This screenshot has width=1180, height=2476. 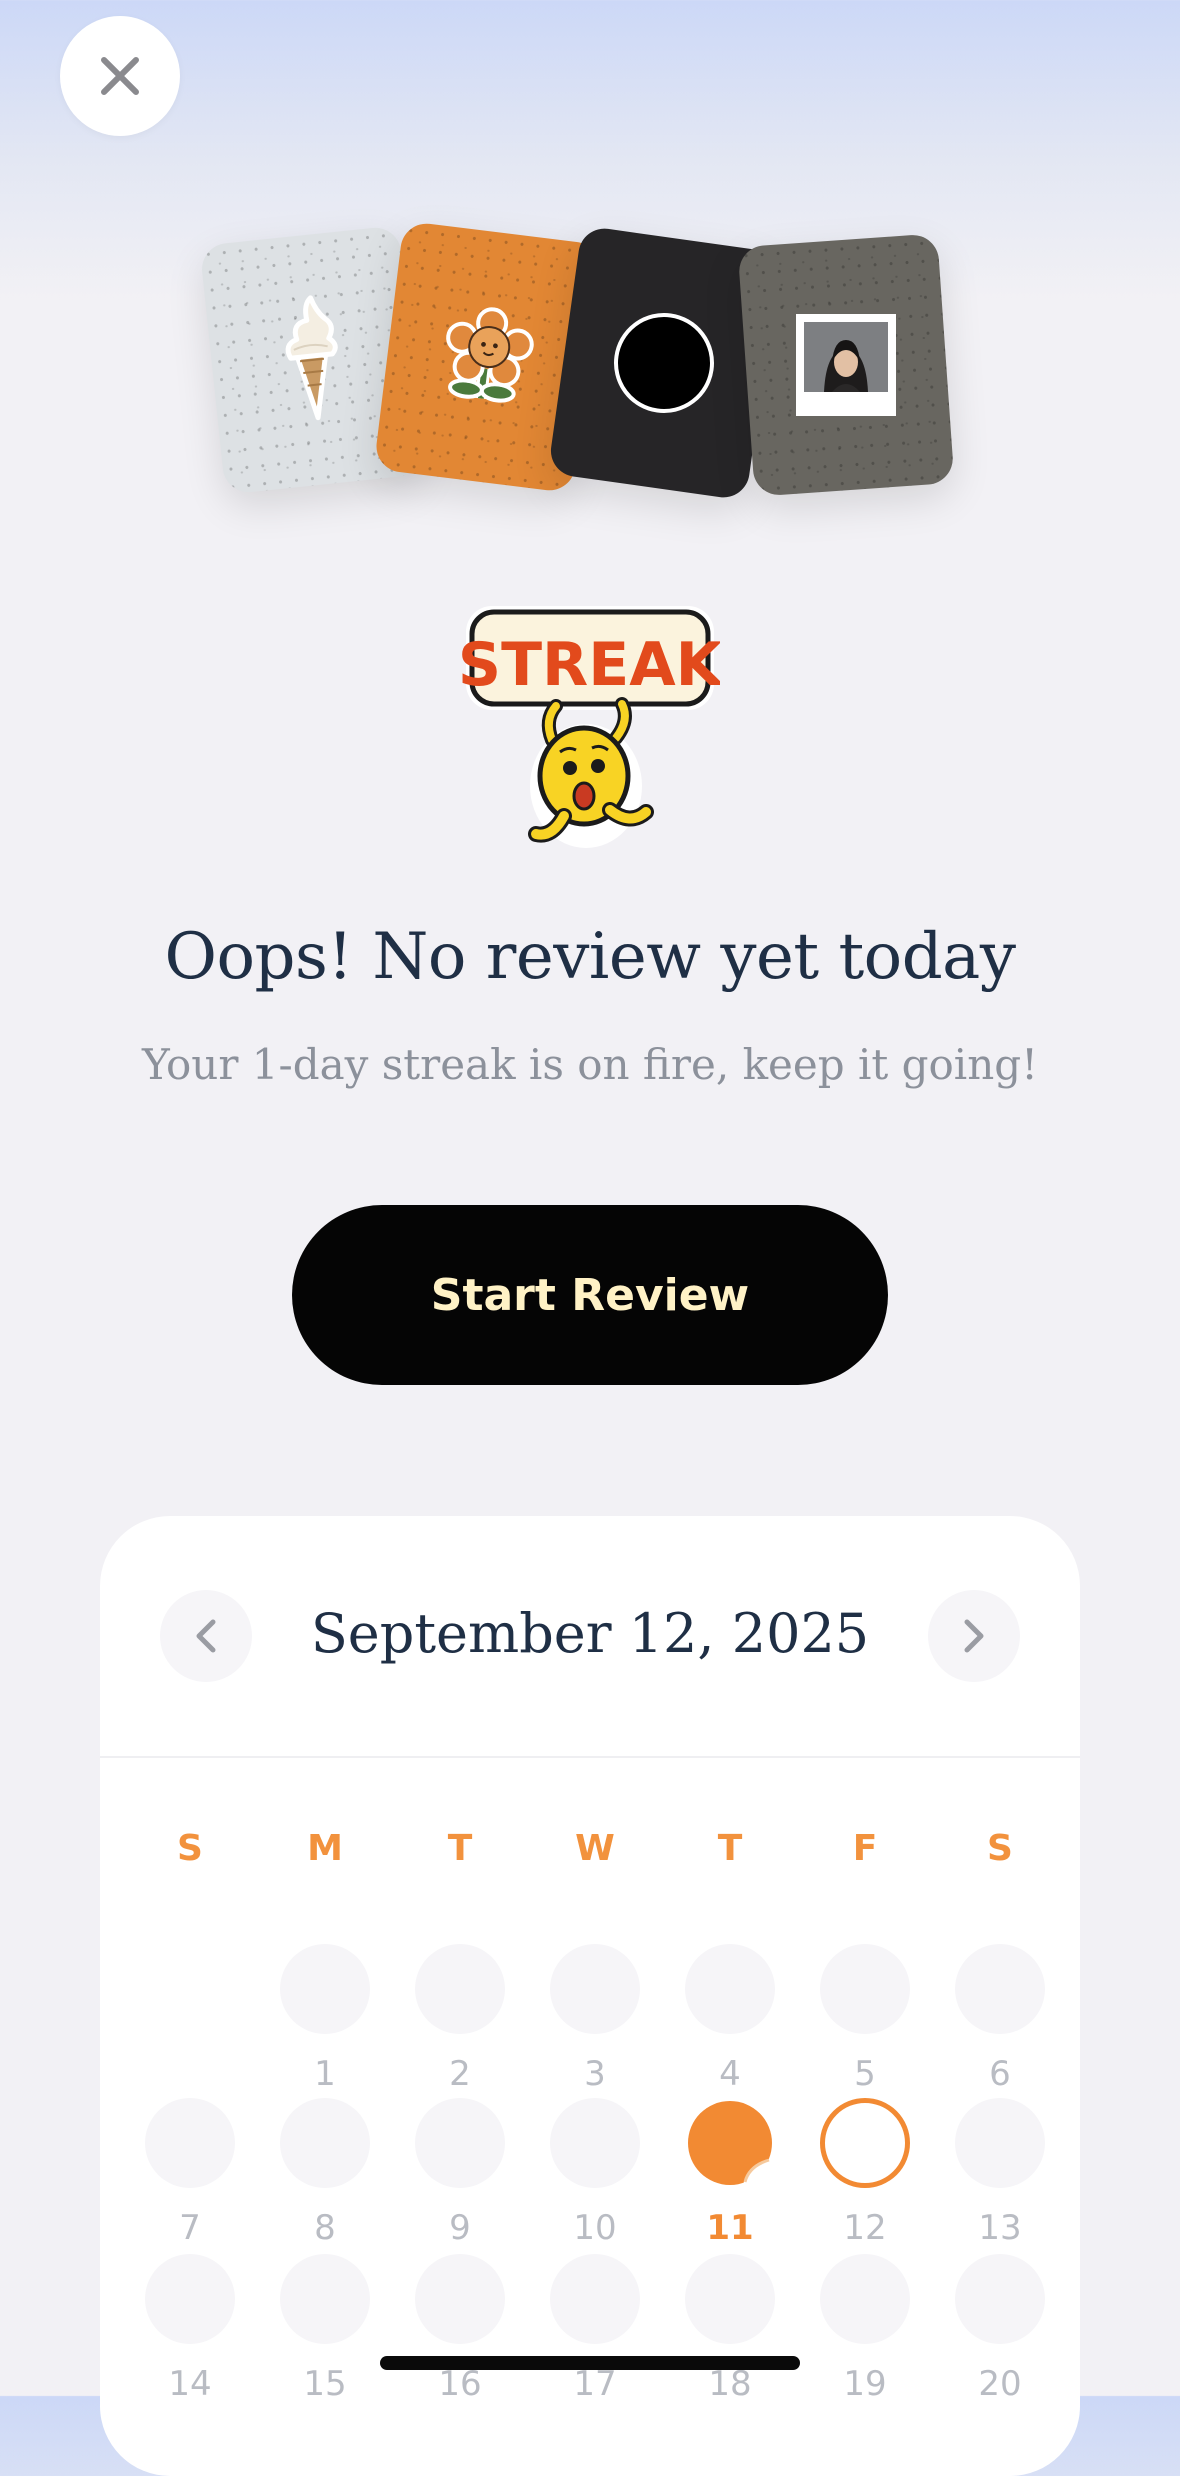 I want to click on headline: Oops! No review yet today, so click(x=590, y=957).